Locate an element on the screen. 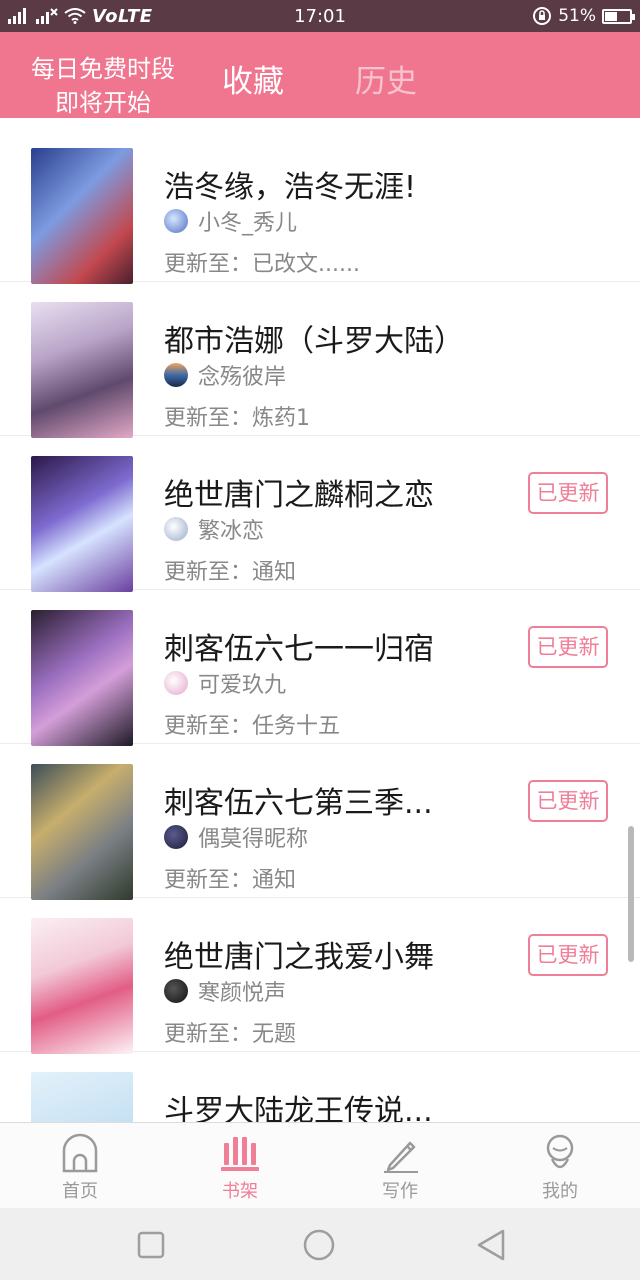 This screenshot has width=640, height=1280. tab-write: 写作 is located at coordinates (400, 1166).